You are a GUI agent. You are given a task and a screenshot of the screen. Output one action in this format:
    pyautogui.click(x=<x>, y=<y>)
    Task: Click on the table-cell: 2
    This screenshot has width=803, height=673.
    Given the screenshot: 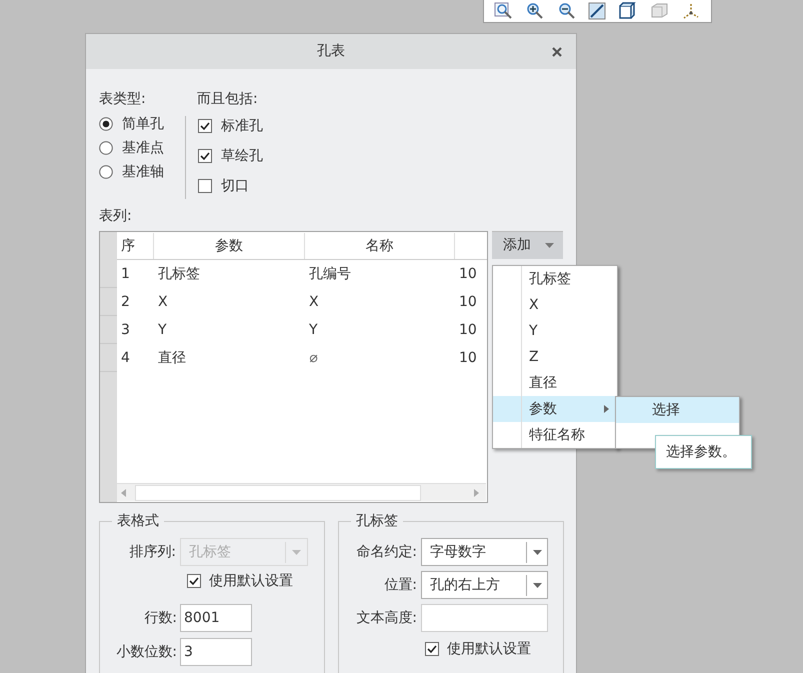 What is the action you would take?
    pyautogui.click(x=125, y=302)
    